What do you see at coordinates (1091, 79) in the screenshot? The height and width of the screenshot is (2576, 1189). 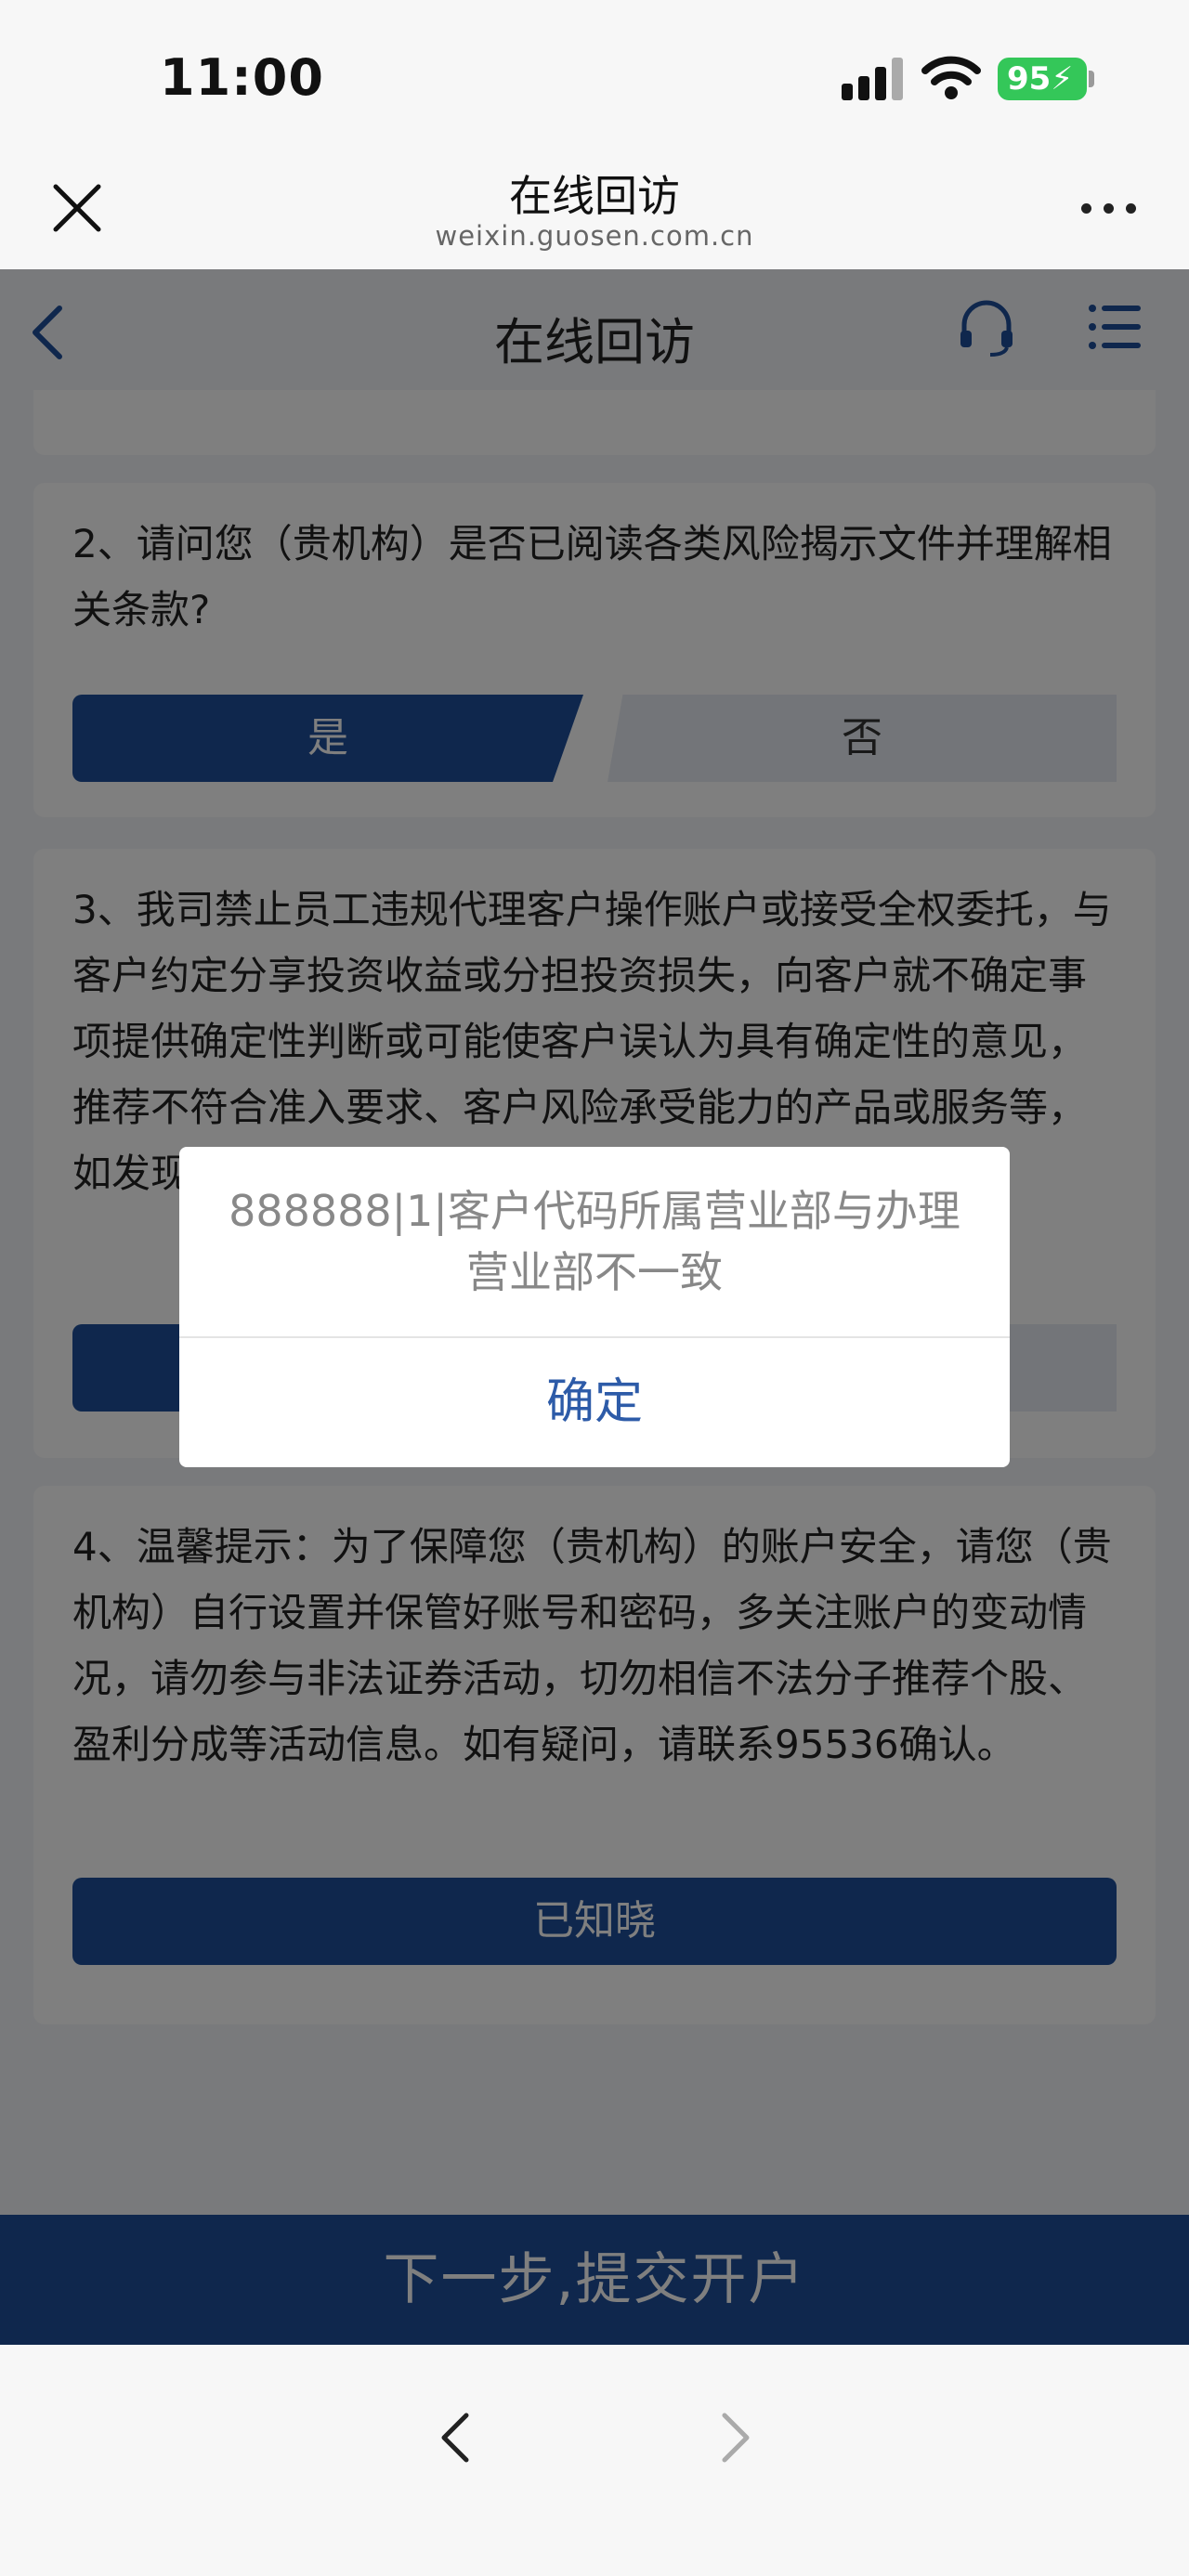 I see `battery-nub` at bounding box center [1091, 79].